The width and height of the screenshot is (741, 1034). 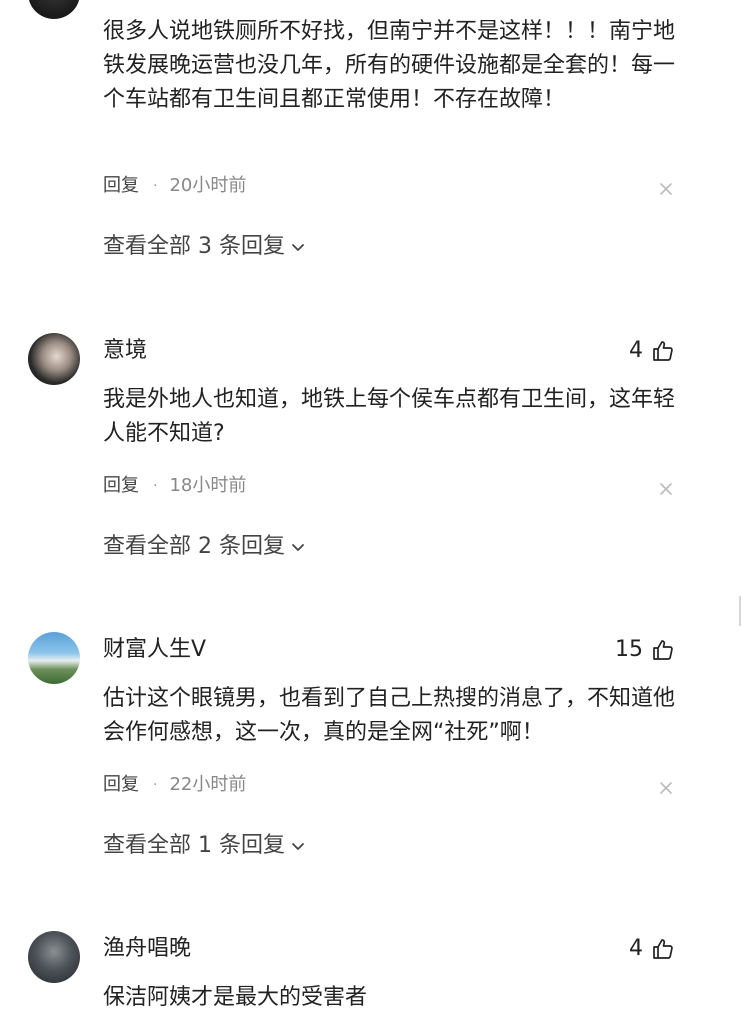 I want to click on view-all-replies-label: 查看全部 3 条回复, so click(x=194, y=246).